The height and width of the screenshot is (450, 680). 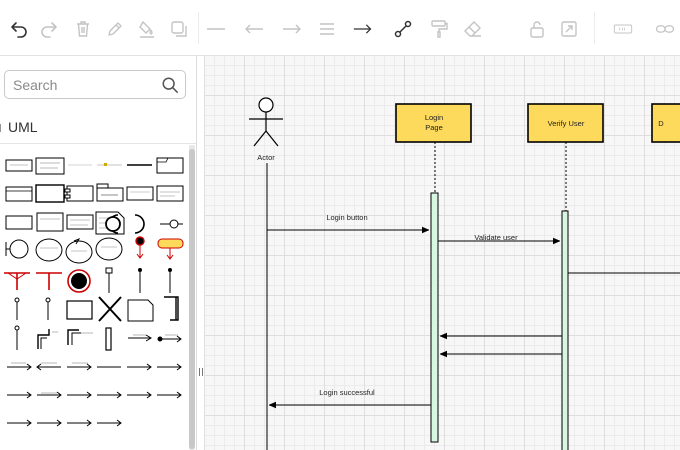 What do you see at coordinates (292, 29) in the screenshot?
I see `arrow-right-button` at bounding box center [292, 29].